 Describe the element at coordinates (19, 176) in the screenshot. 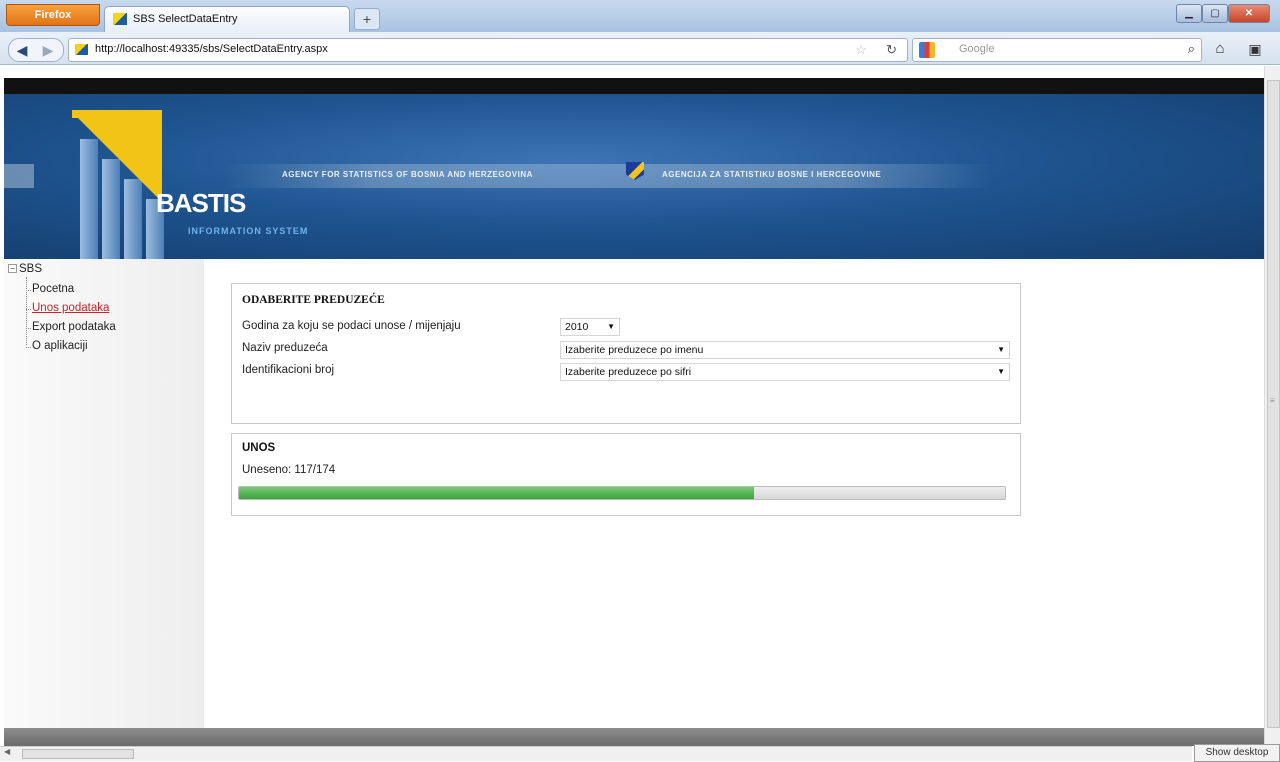

I see `banner-left-strip` at that location.